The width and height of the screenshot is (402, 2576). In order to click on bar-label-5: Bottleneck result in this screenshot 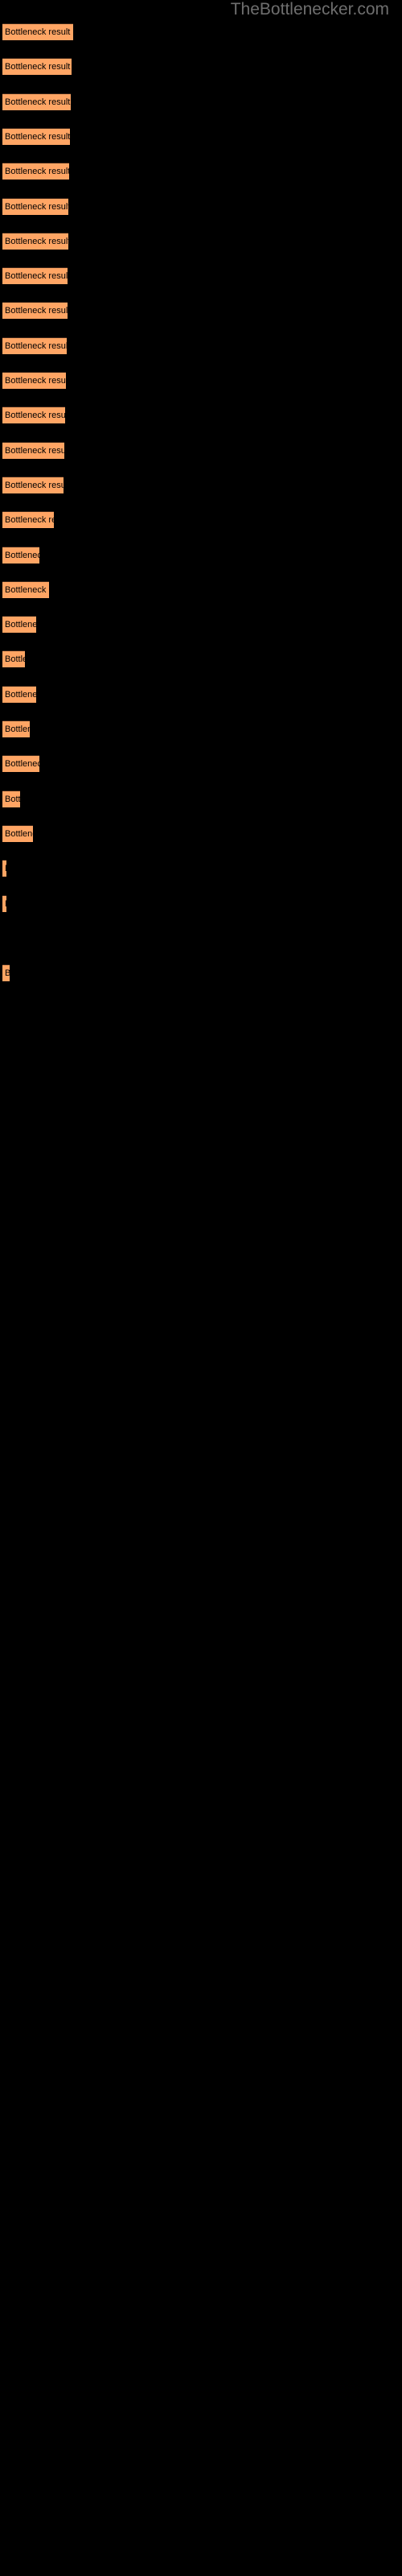, I will do `click(37, 171)`.